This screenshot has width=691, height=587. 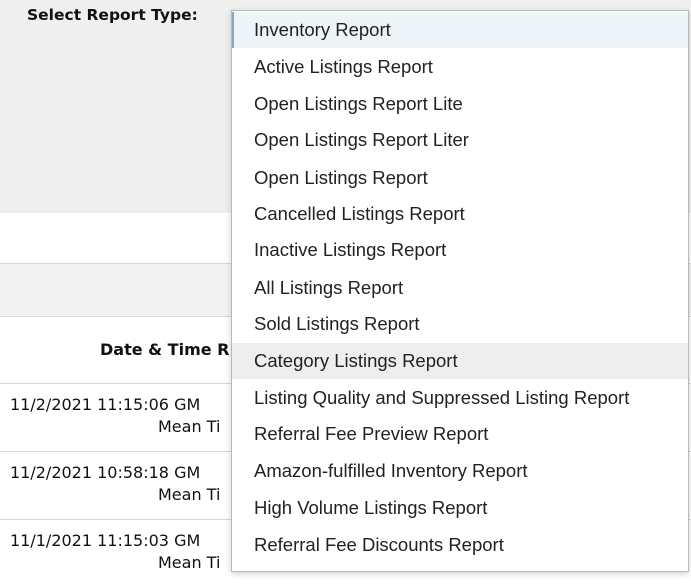 I want to click on option-all-listings-report: All Listings Report, so click(x=460, y=288).